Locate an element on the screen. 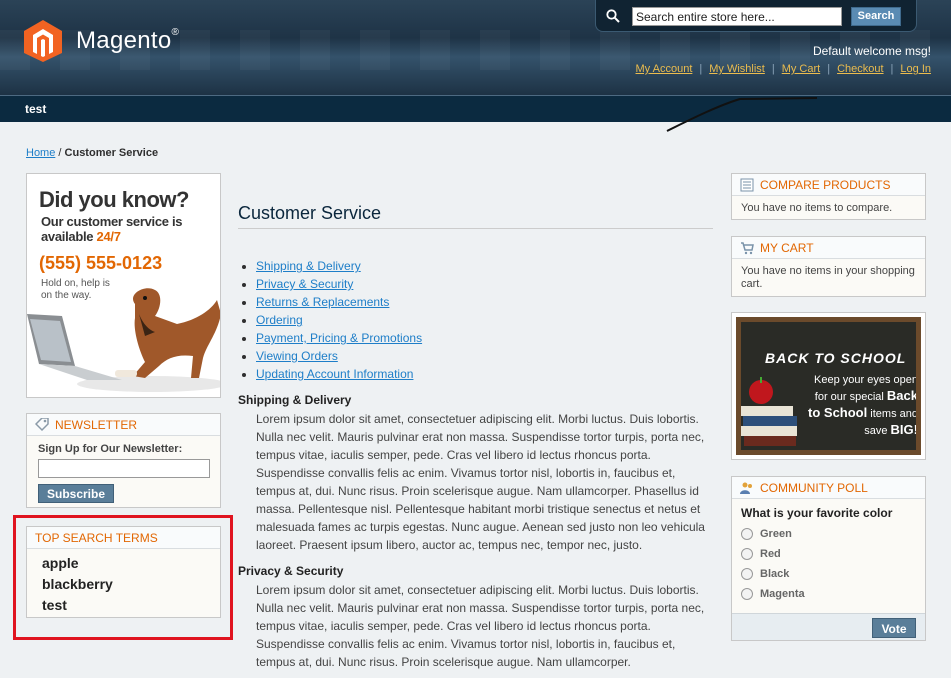 This screenshot has width=951, height=678. logo: Magento® is located at coordinates (107, 41).